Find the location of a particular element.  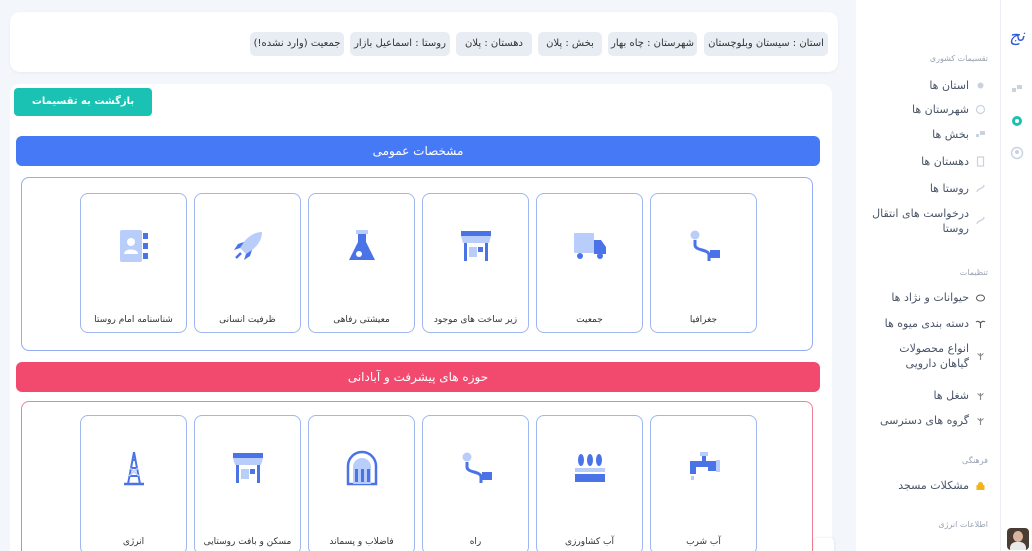

water-tap-icon is located at coordinates (705, 466).